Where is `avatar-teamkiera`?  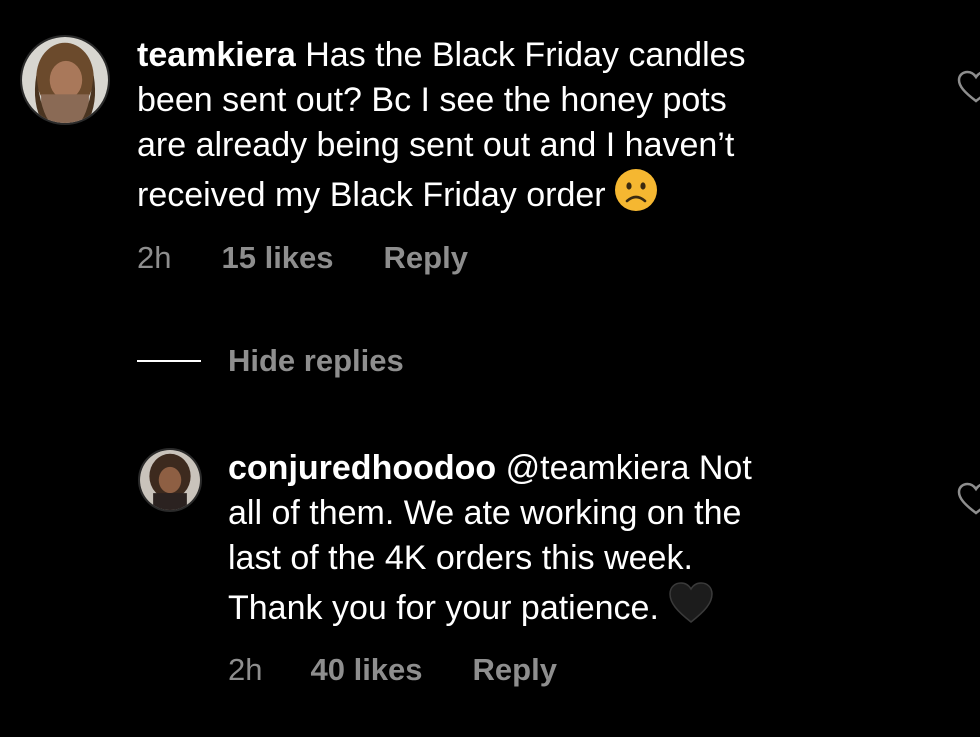
avatar-teamkiera is located at coordinates (65, 80).